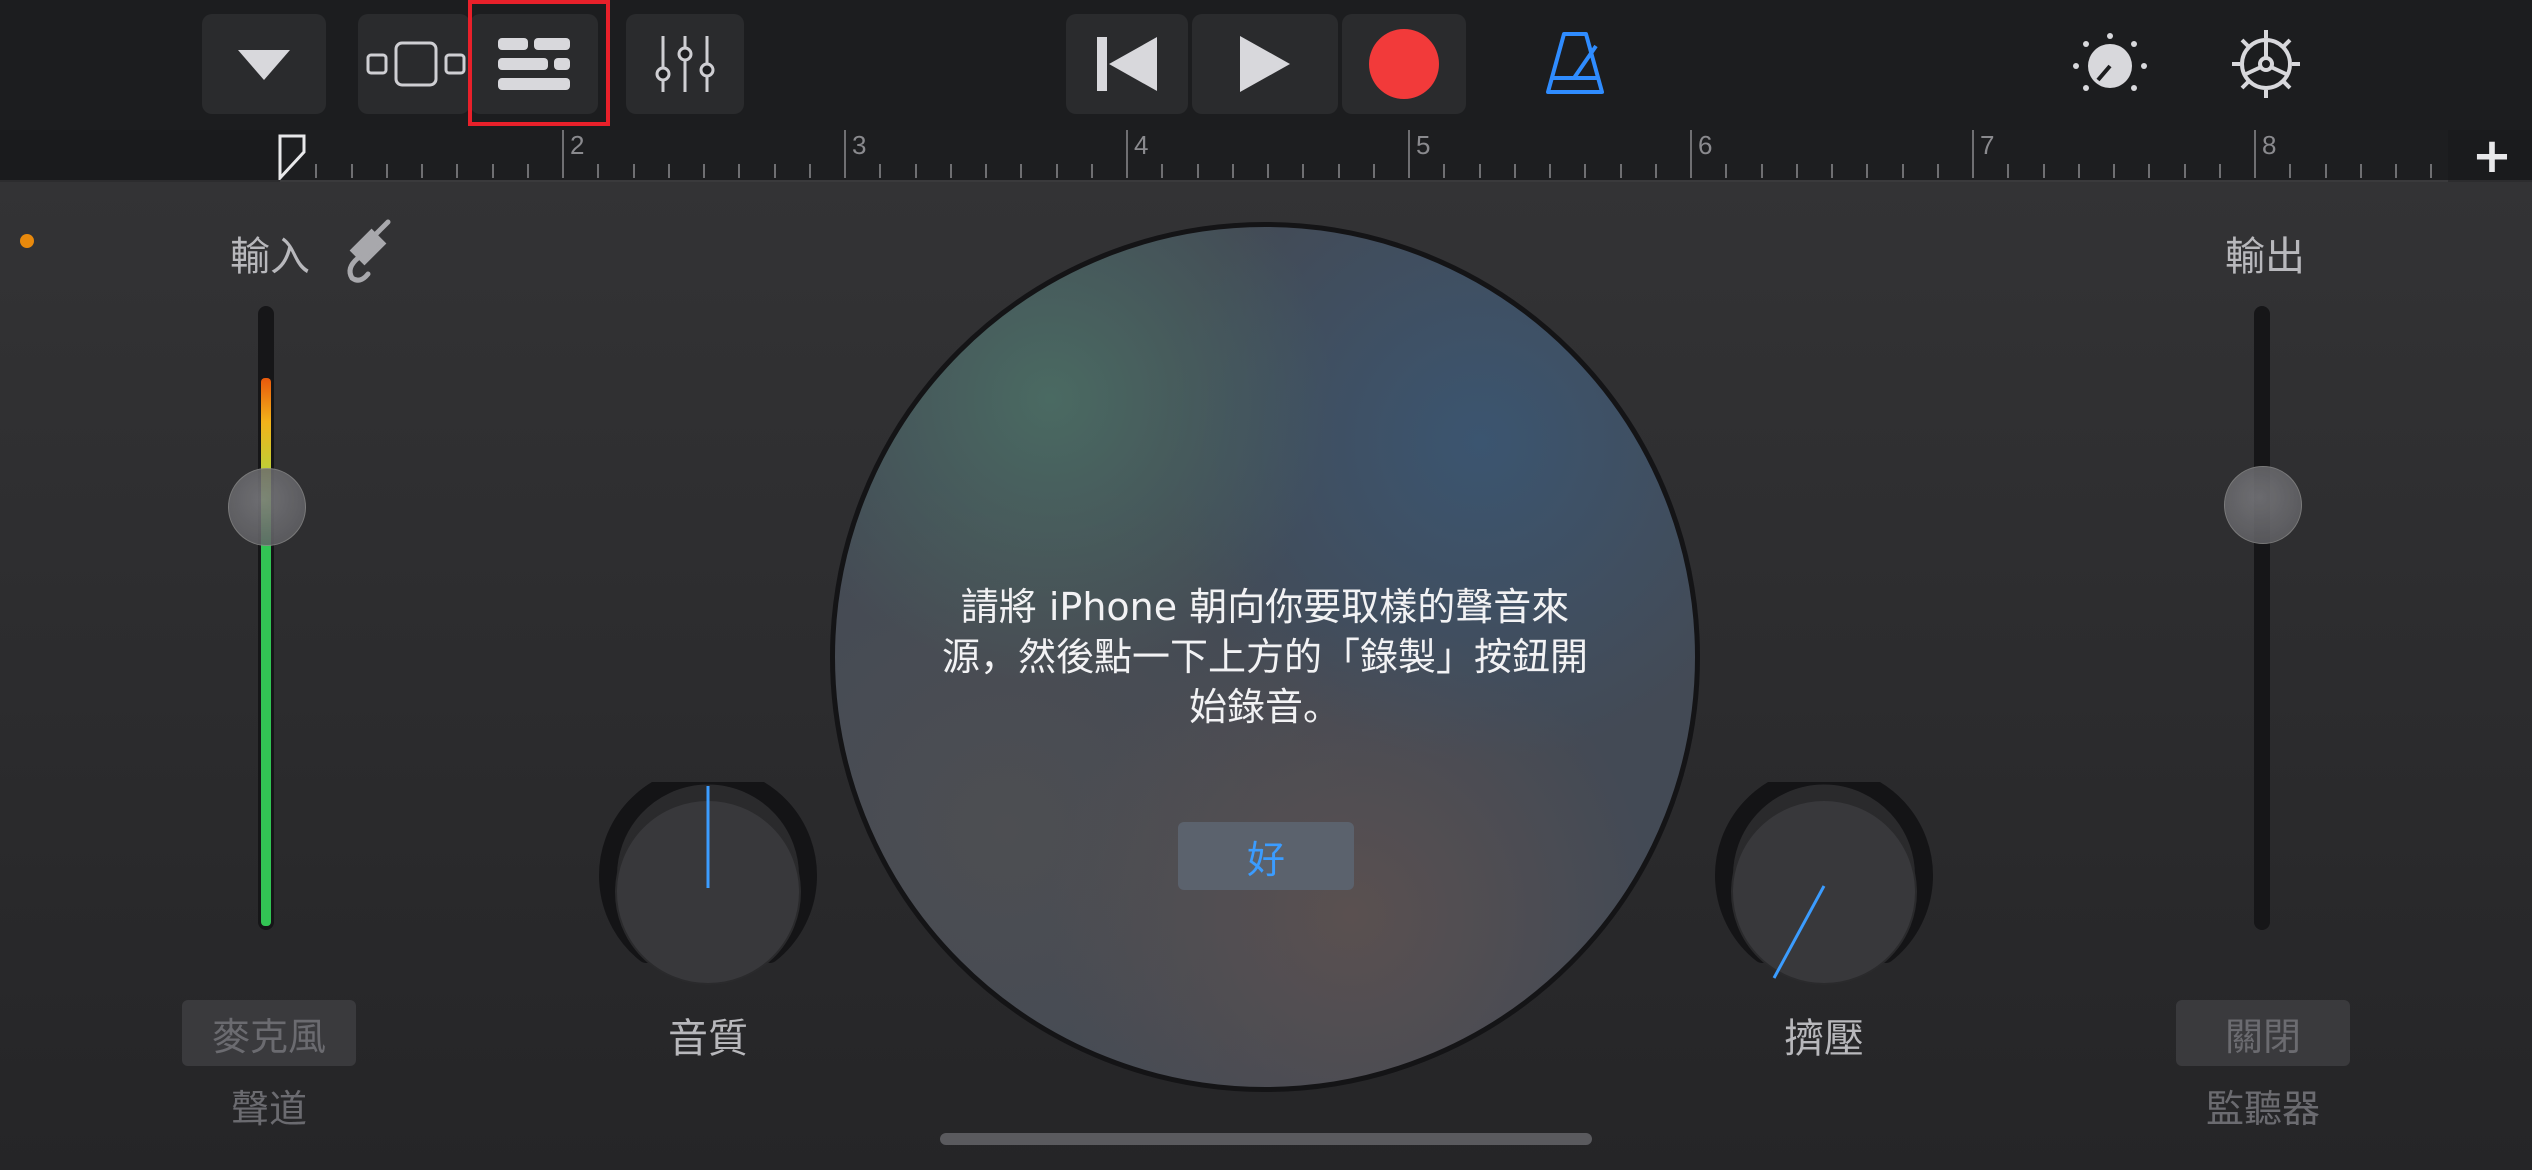 This screenshot has width=2532, height=1170. I want to click on rewind-button, so click(1127, 64).